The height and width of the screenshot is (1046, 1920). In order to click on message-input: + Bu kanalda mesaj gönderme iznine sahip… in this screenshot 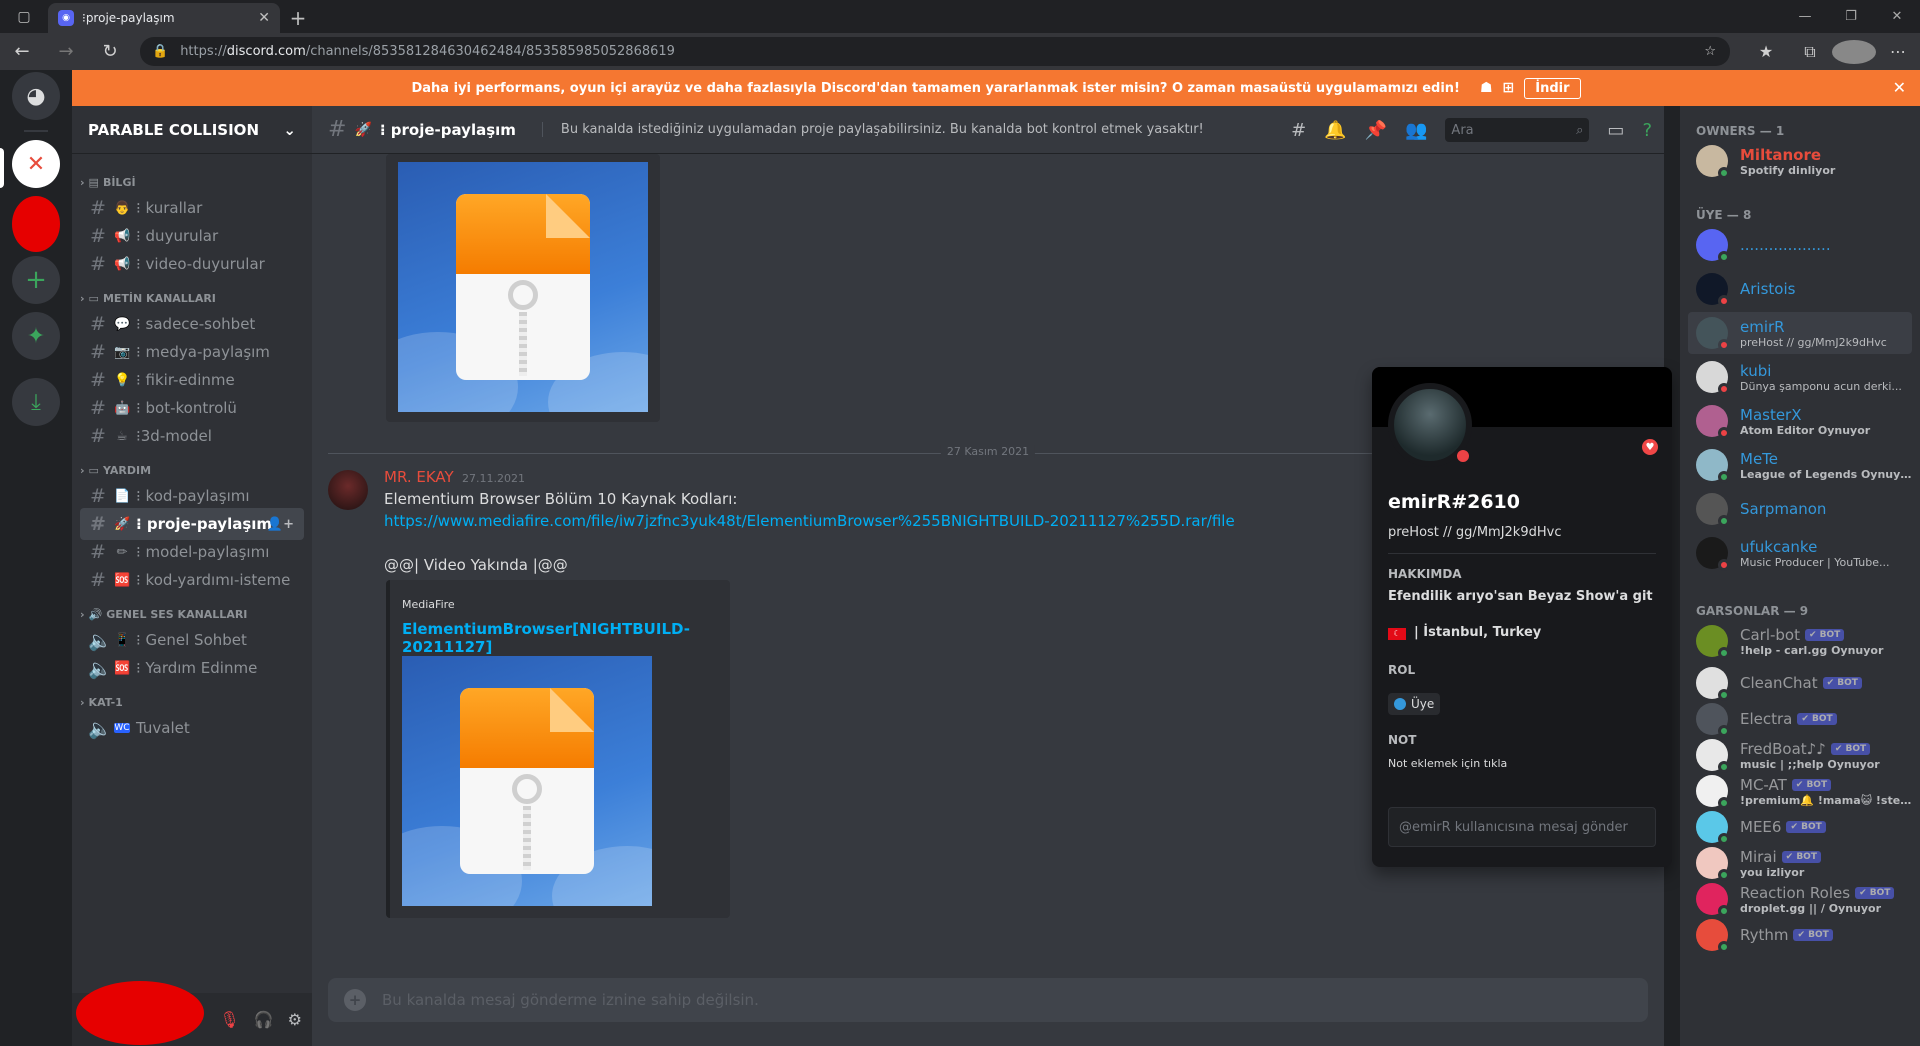, I will do `click(988, 1000)`.